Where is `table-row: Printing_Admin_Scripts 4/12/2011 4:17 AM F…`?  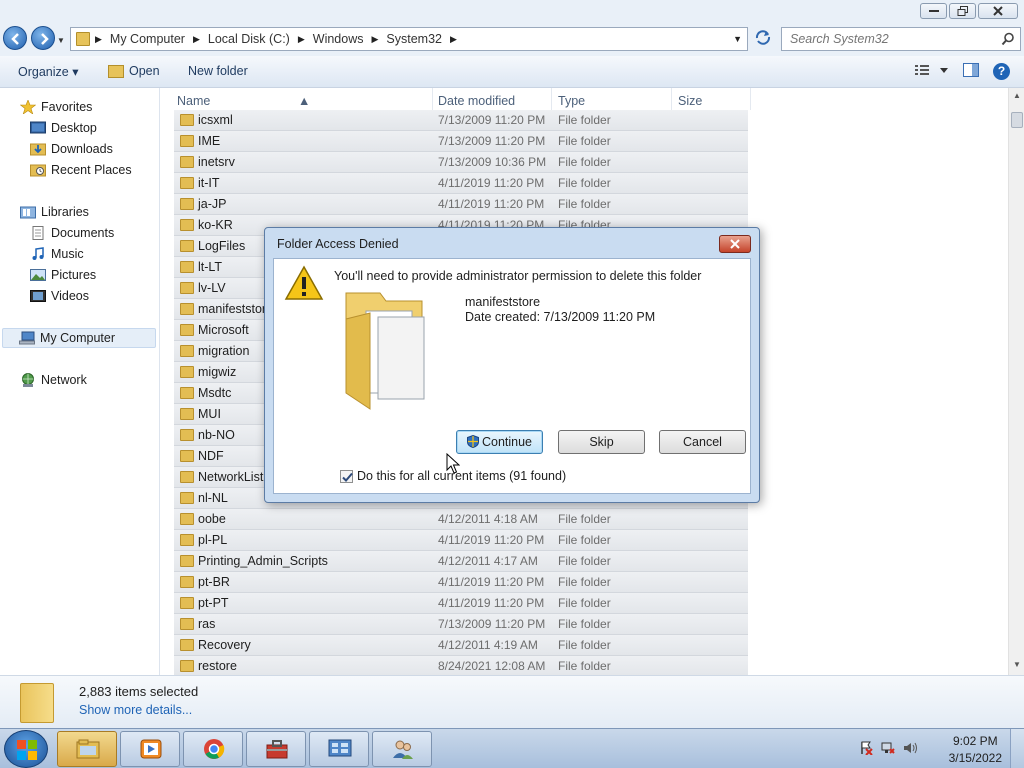 table-row: Printing_Admin_Scripts 4/12/2011 4:17 AM F… is located at coordinates (461, 561).